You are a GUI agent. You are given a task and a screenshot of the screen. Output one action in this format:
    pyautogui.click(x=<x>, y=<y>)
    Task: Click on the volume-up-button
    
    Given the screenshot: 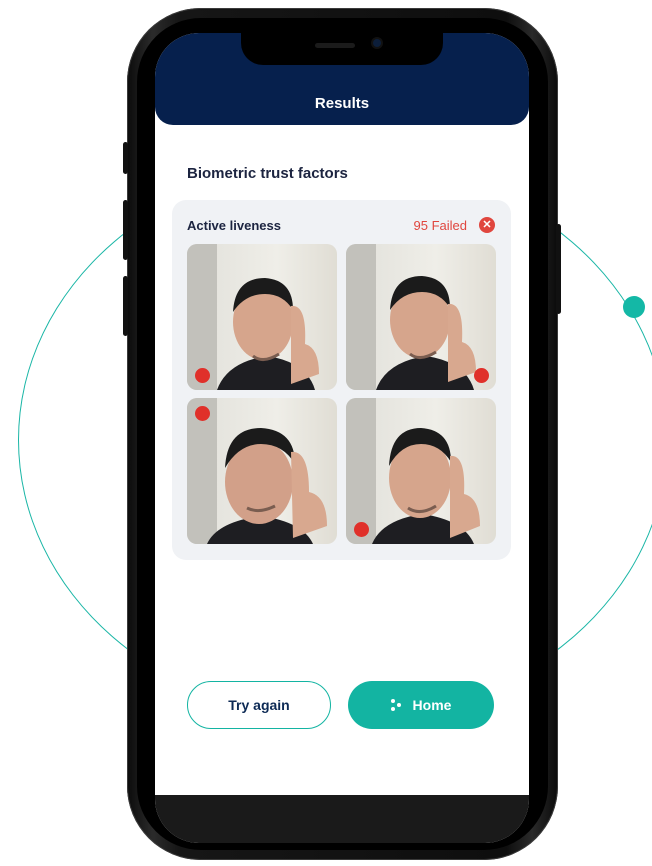 What is the action you would take?
    pyautogui.click(x=125, y=230)
    